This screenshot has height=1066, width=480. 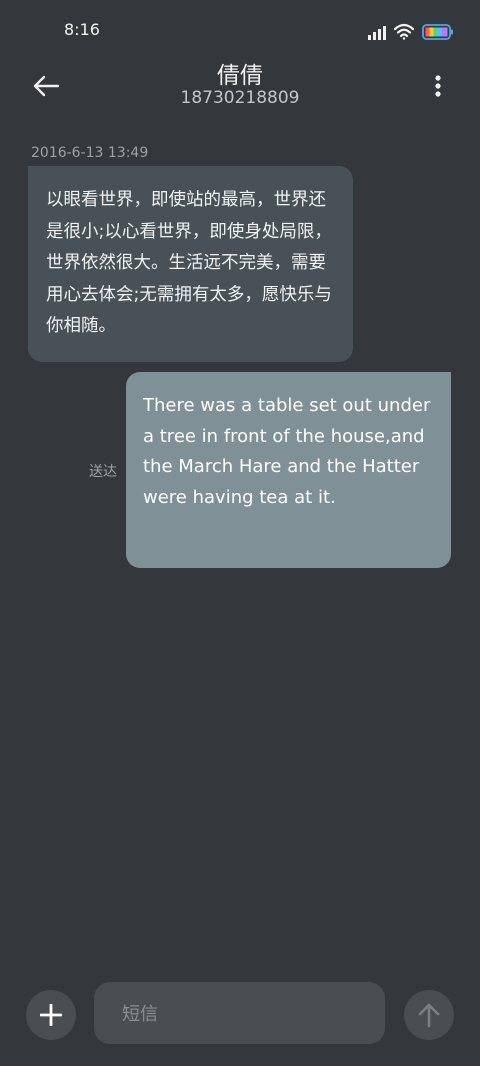 What do you see at coordinates (240, 76) in the screenshot?
I see `contact-name: 倩倩` at bounding box center [240, 76].